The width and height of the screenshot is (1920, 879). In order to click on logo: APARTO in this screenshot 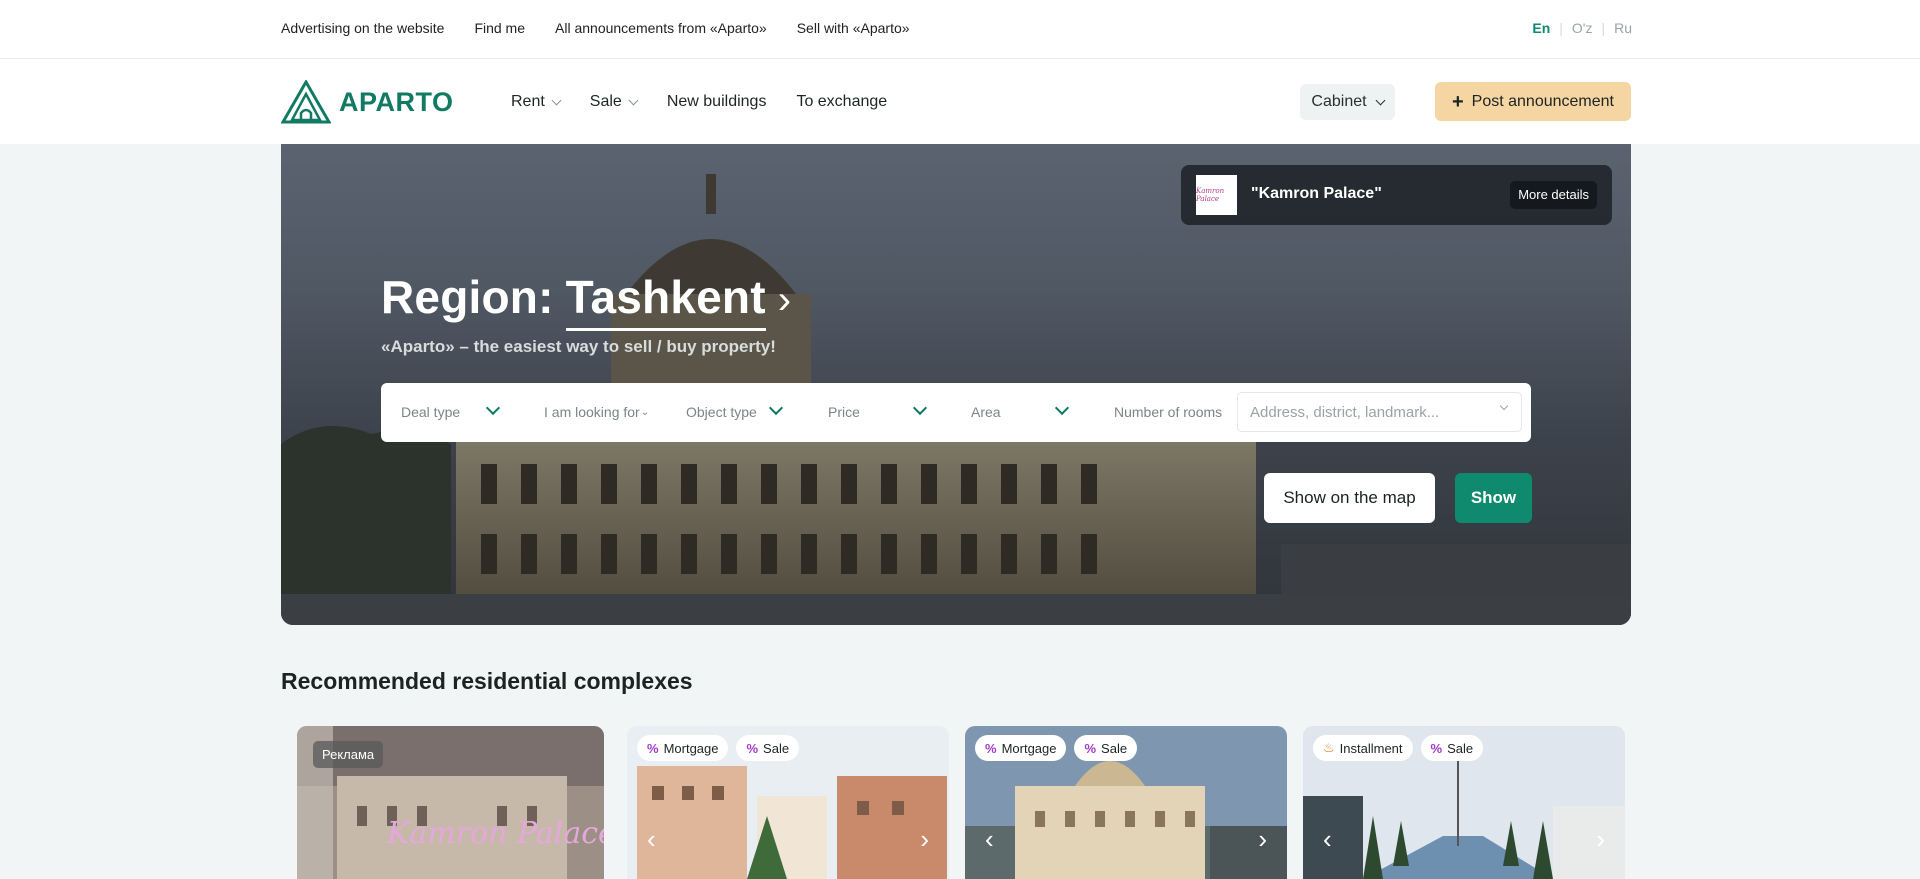, I will do `click(367, 102)`.